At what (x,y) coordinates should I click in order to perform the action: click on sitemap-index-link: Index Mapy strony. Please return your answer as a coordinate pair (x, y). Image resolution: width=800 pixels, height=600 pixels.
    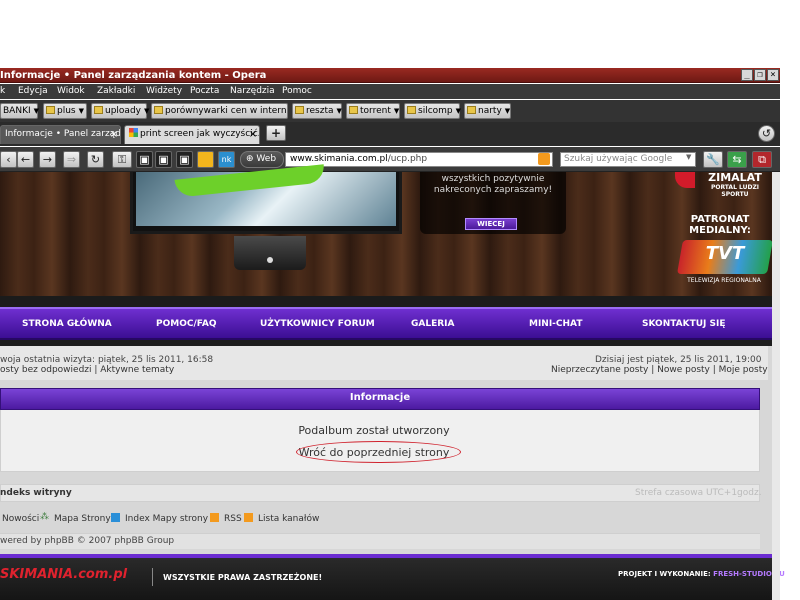
    Looking at the image, I should click on (166, 519).